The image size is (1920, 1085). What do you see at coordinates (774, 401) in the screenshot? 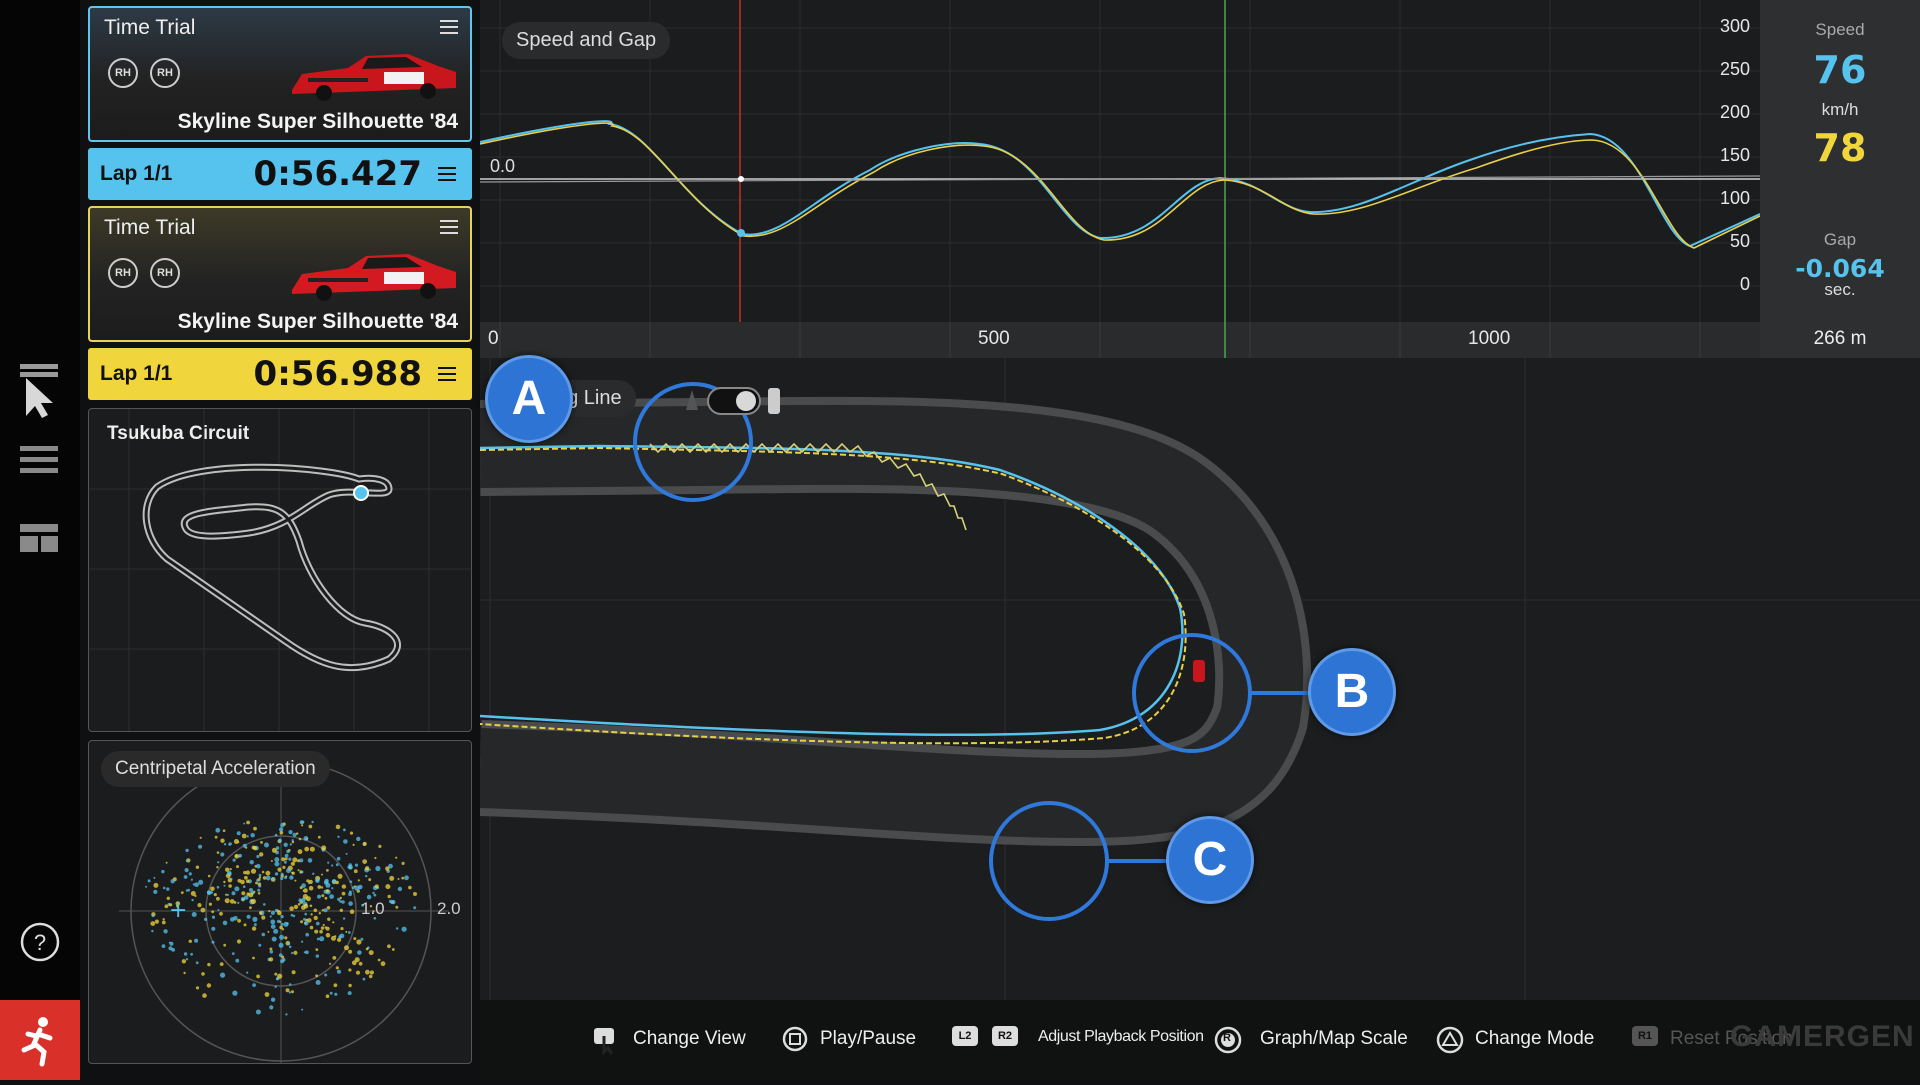
I see `car-top-icon` at bounding box center [774, 401].